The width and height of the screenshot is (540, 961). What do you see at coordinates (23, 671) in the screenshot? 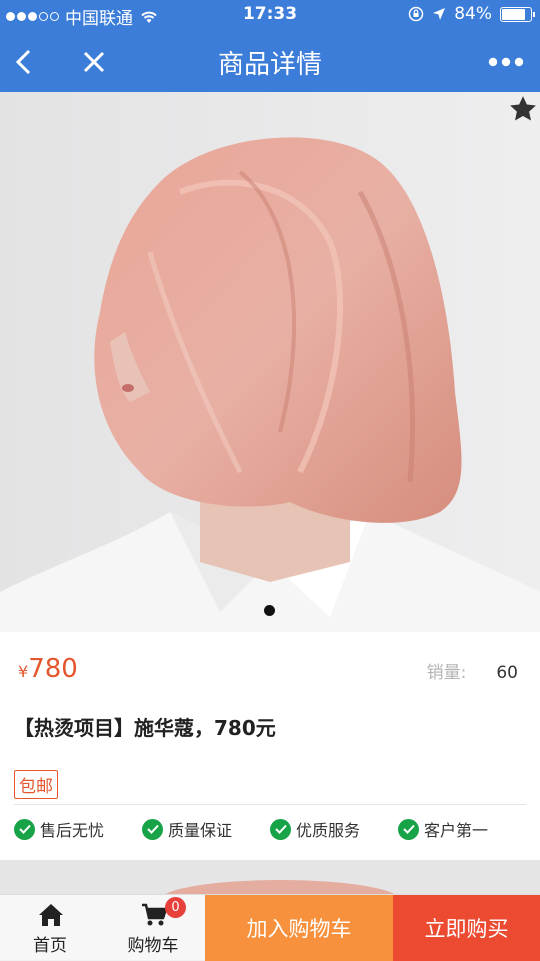
I see `currency-symbol: ¥` at bounding box center [23, 671].